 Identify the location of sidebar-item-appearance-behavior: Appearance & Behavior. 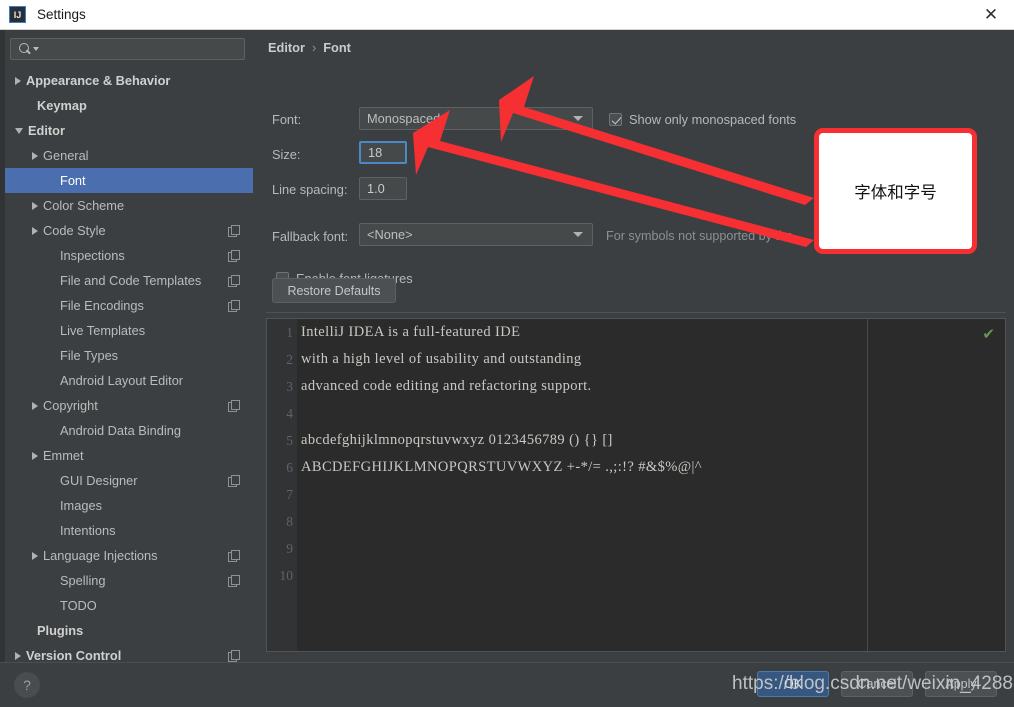
(129, 80).